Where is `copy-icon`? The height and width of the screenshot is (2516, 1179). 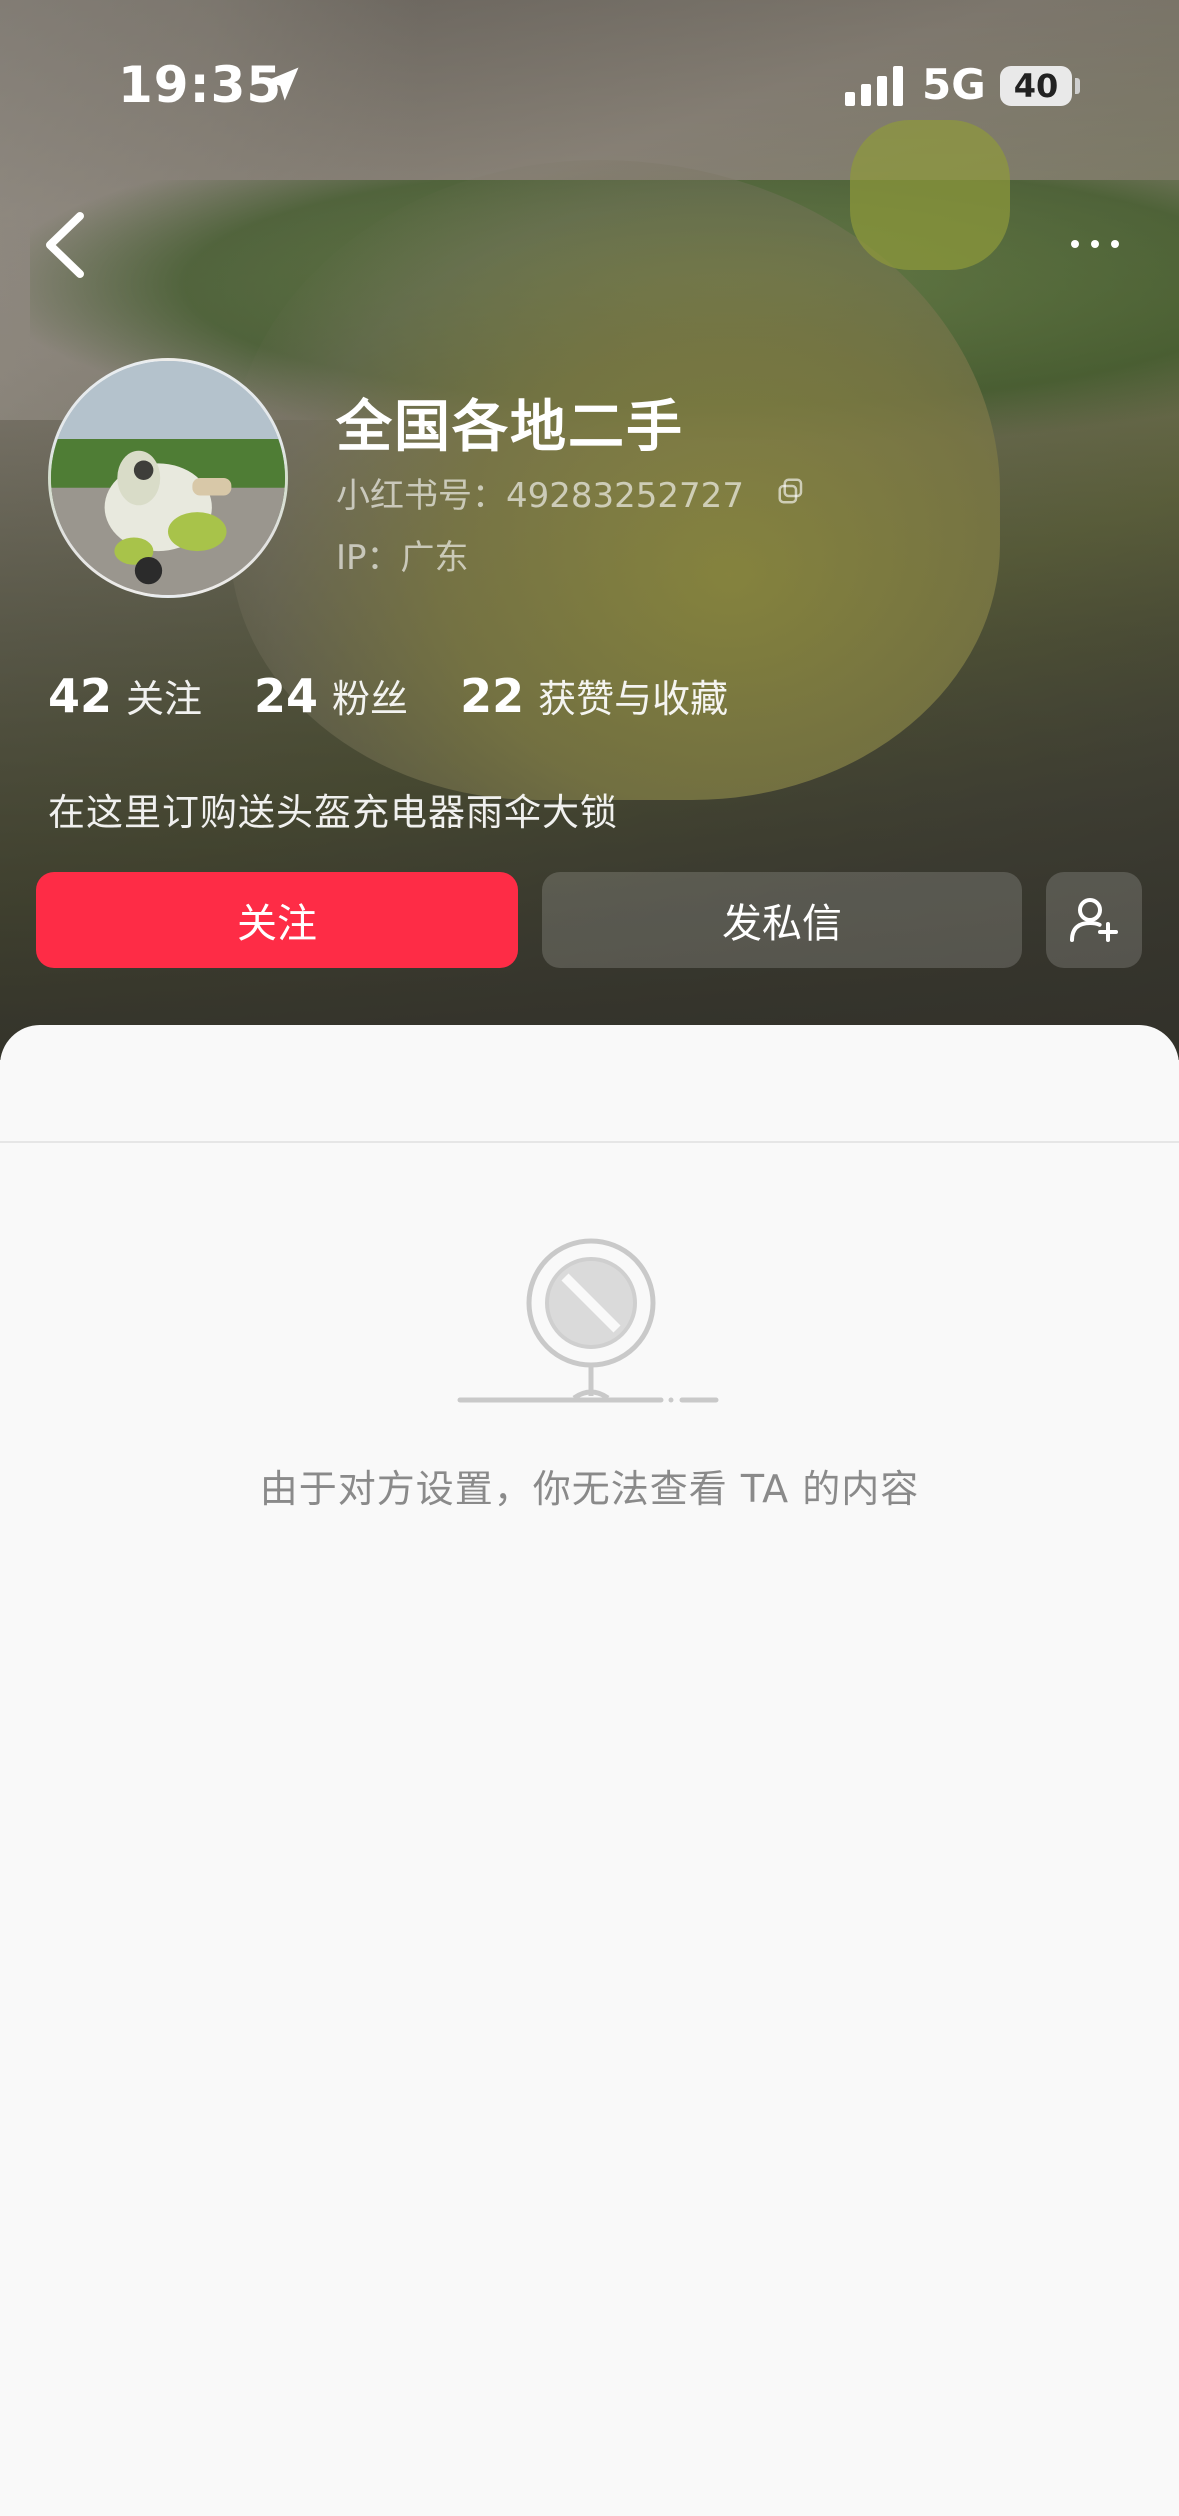 copy-icon is located at coordinates (791, 491).